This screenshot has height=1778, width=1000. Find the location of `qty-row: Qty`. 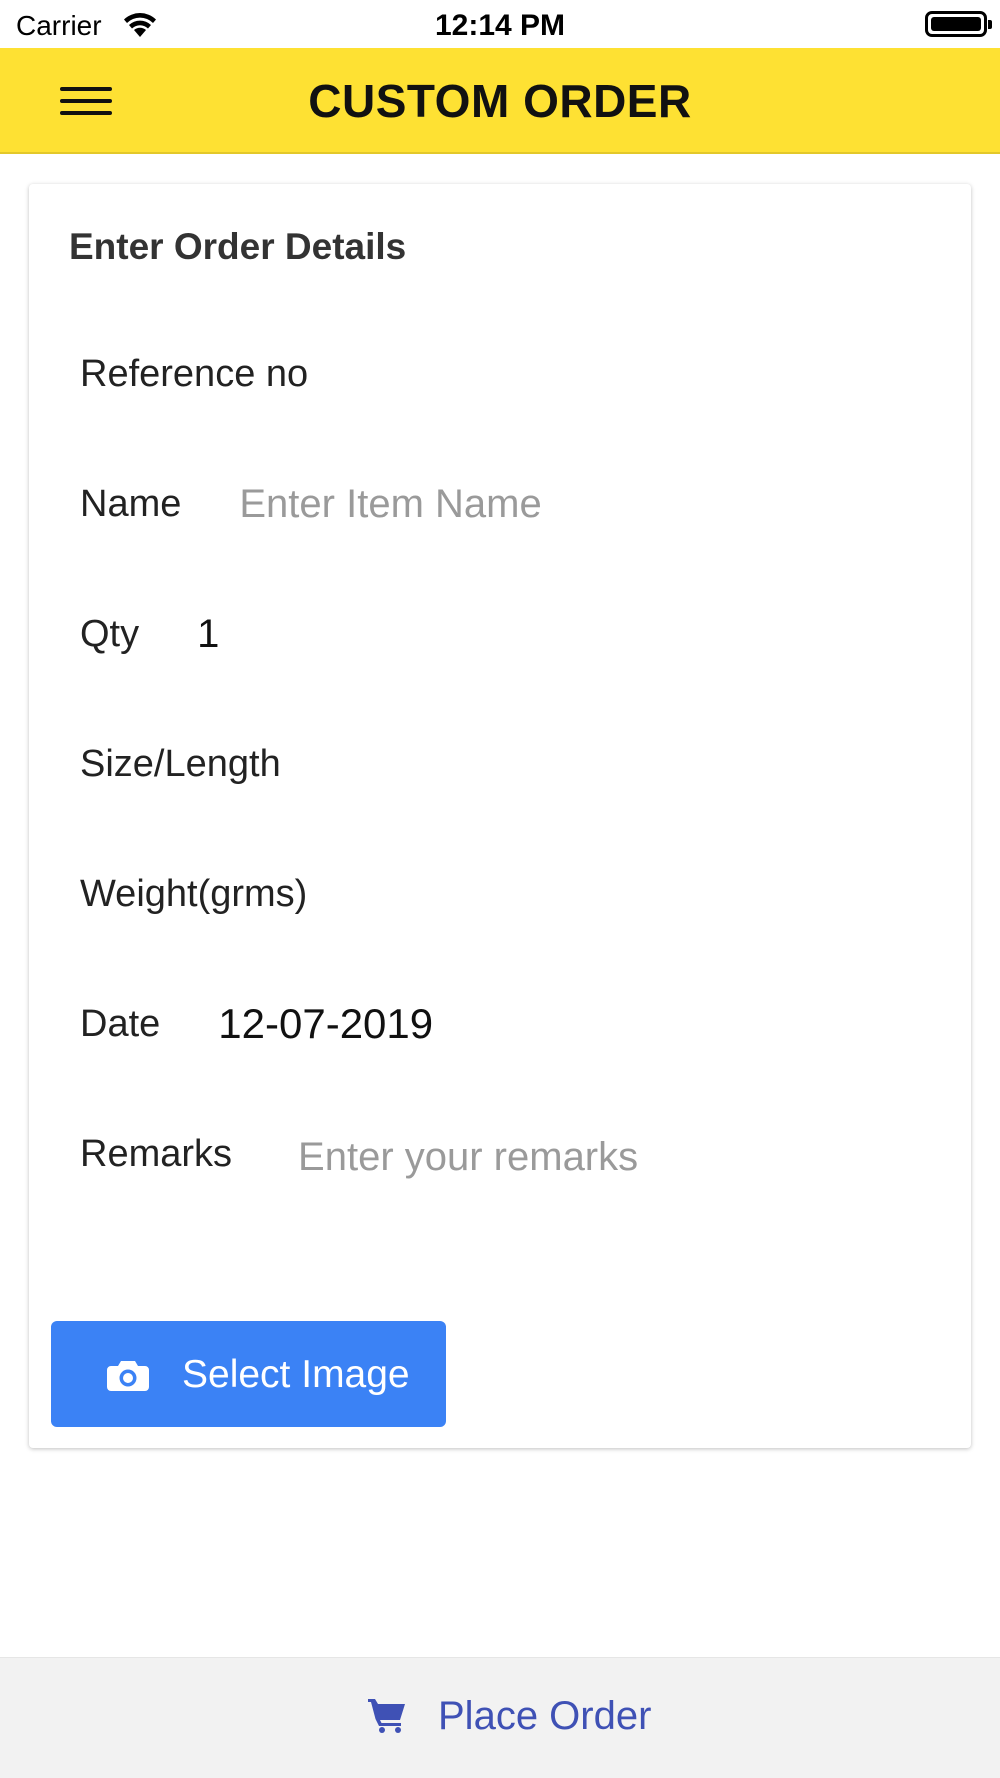

qty-row: Qty is located at coordinates (510, 634).